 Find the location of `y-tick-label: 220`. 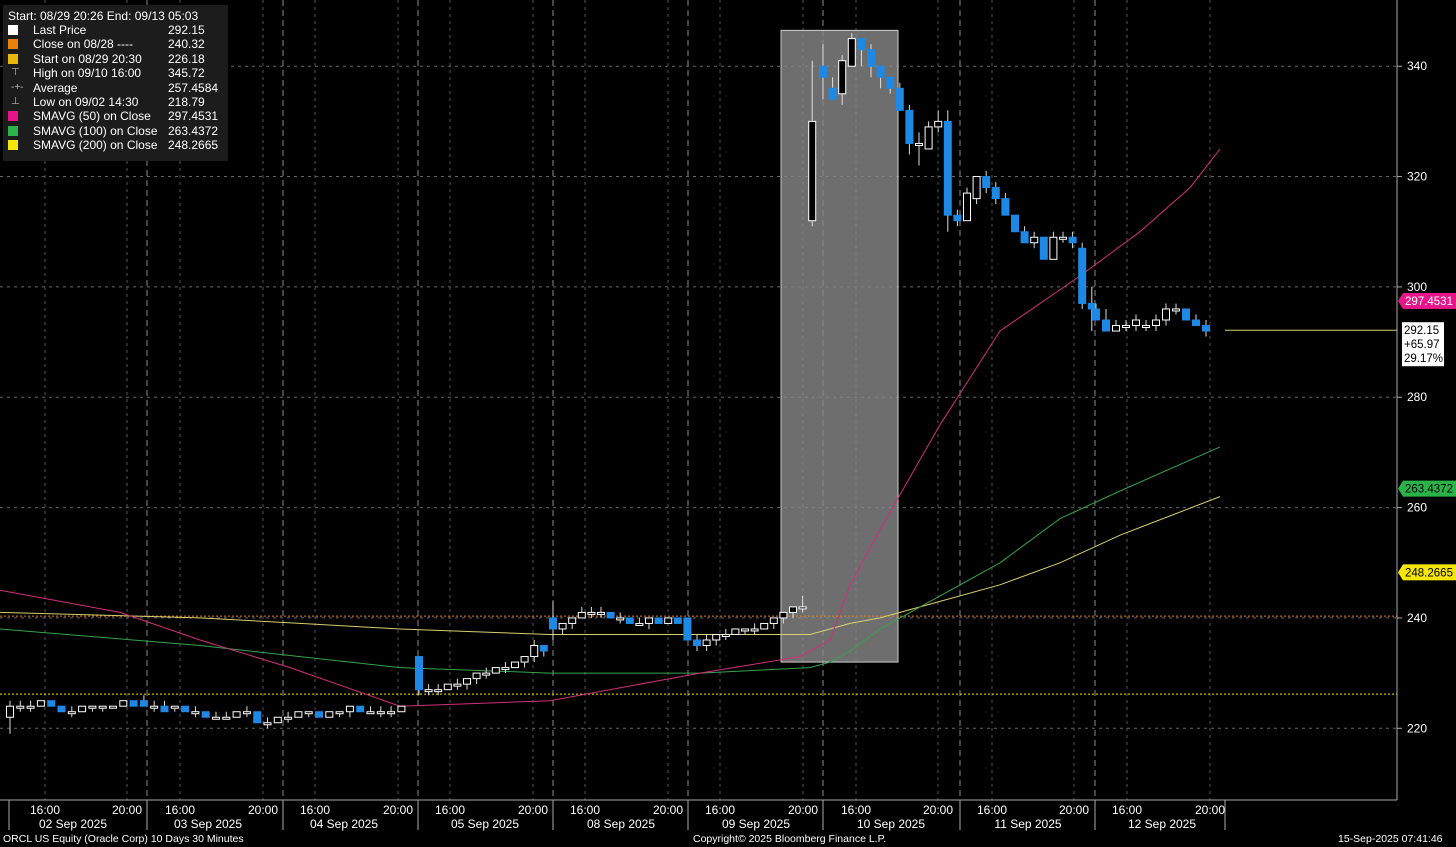

y-tick-label: 220 is located at coordinates (1417, 728).